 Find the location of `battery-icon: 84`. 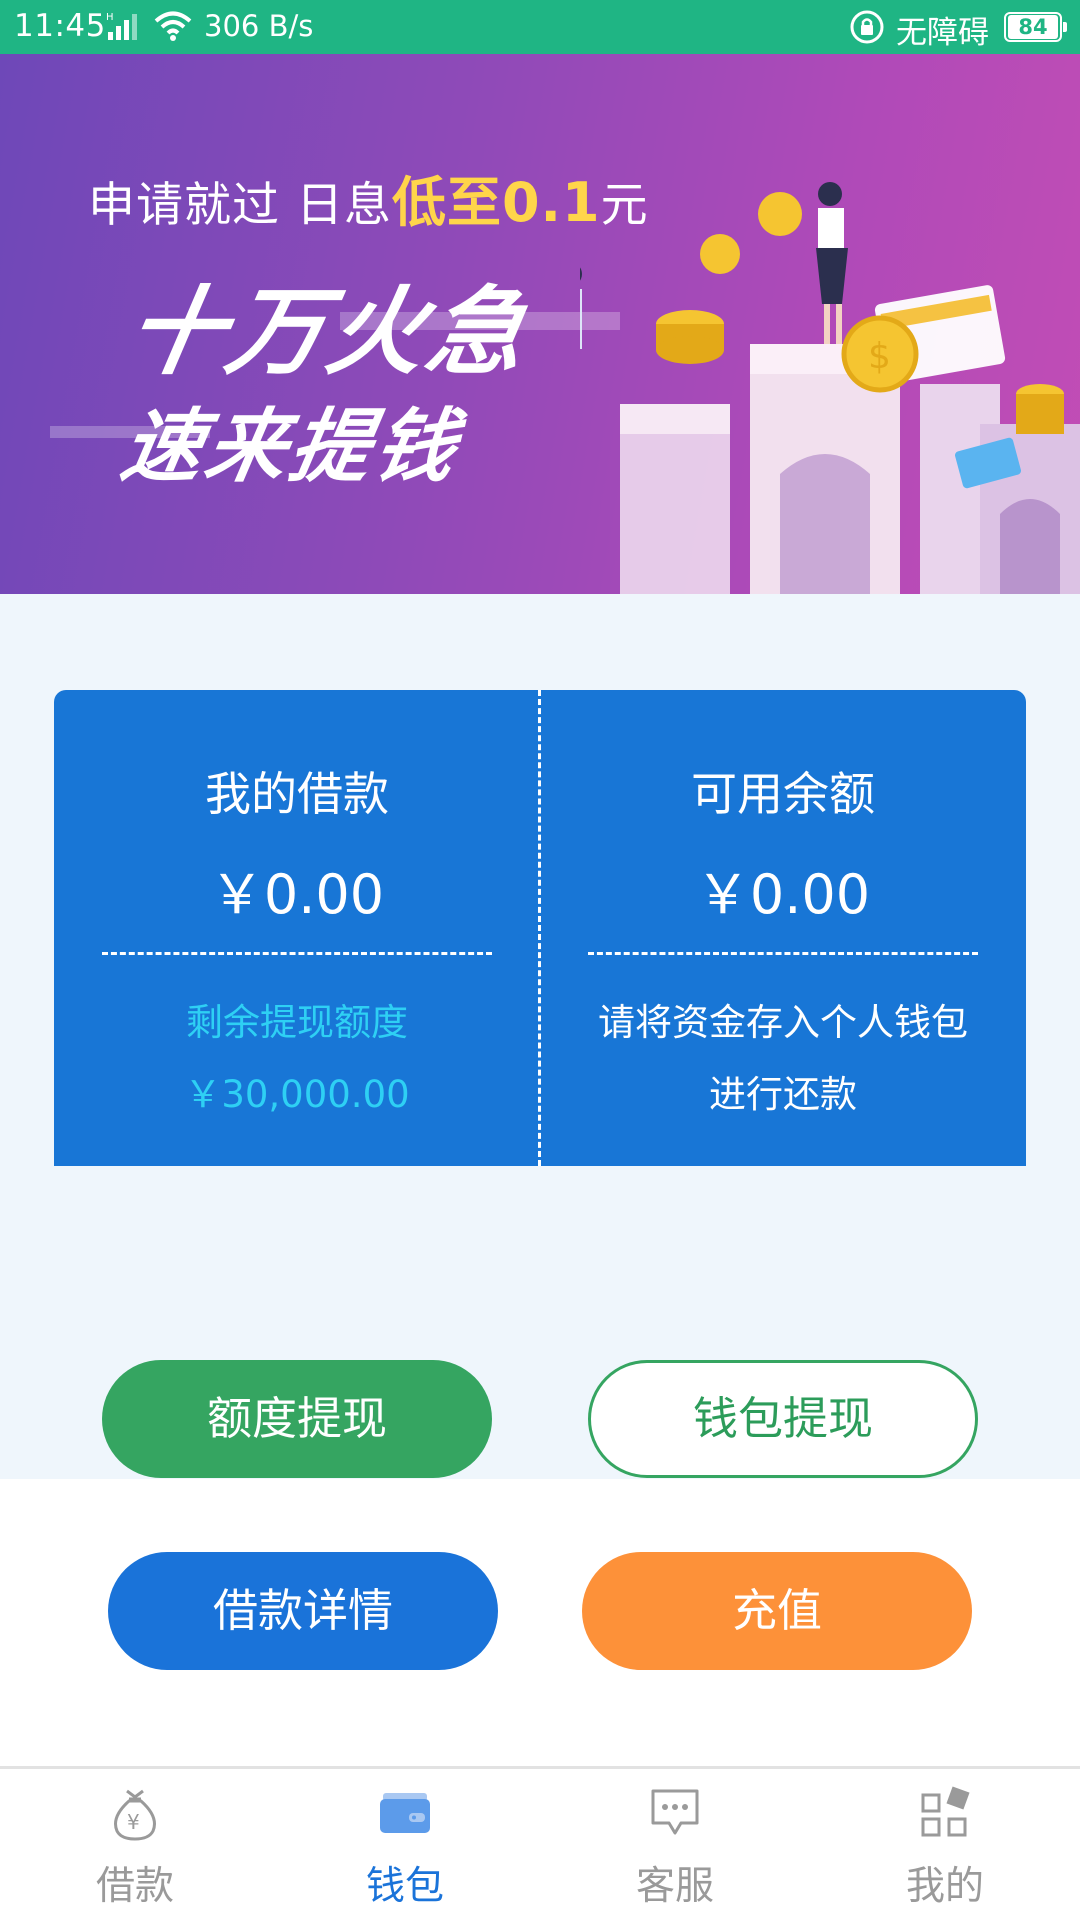

battery-icon: 84 is located at coordinates (1035, 27).